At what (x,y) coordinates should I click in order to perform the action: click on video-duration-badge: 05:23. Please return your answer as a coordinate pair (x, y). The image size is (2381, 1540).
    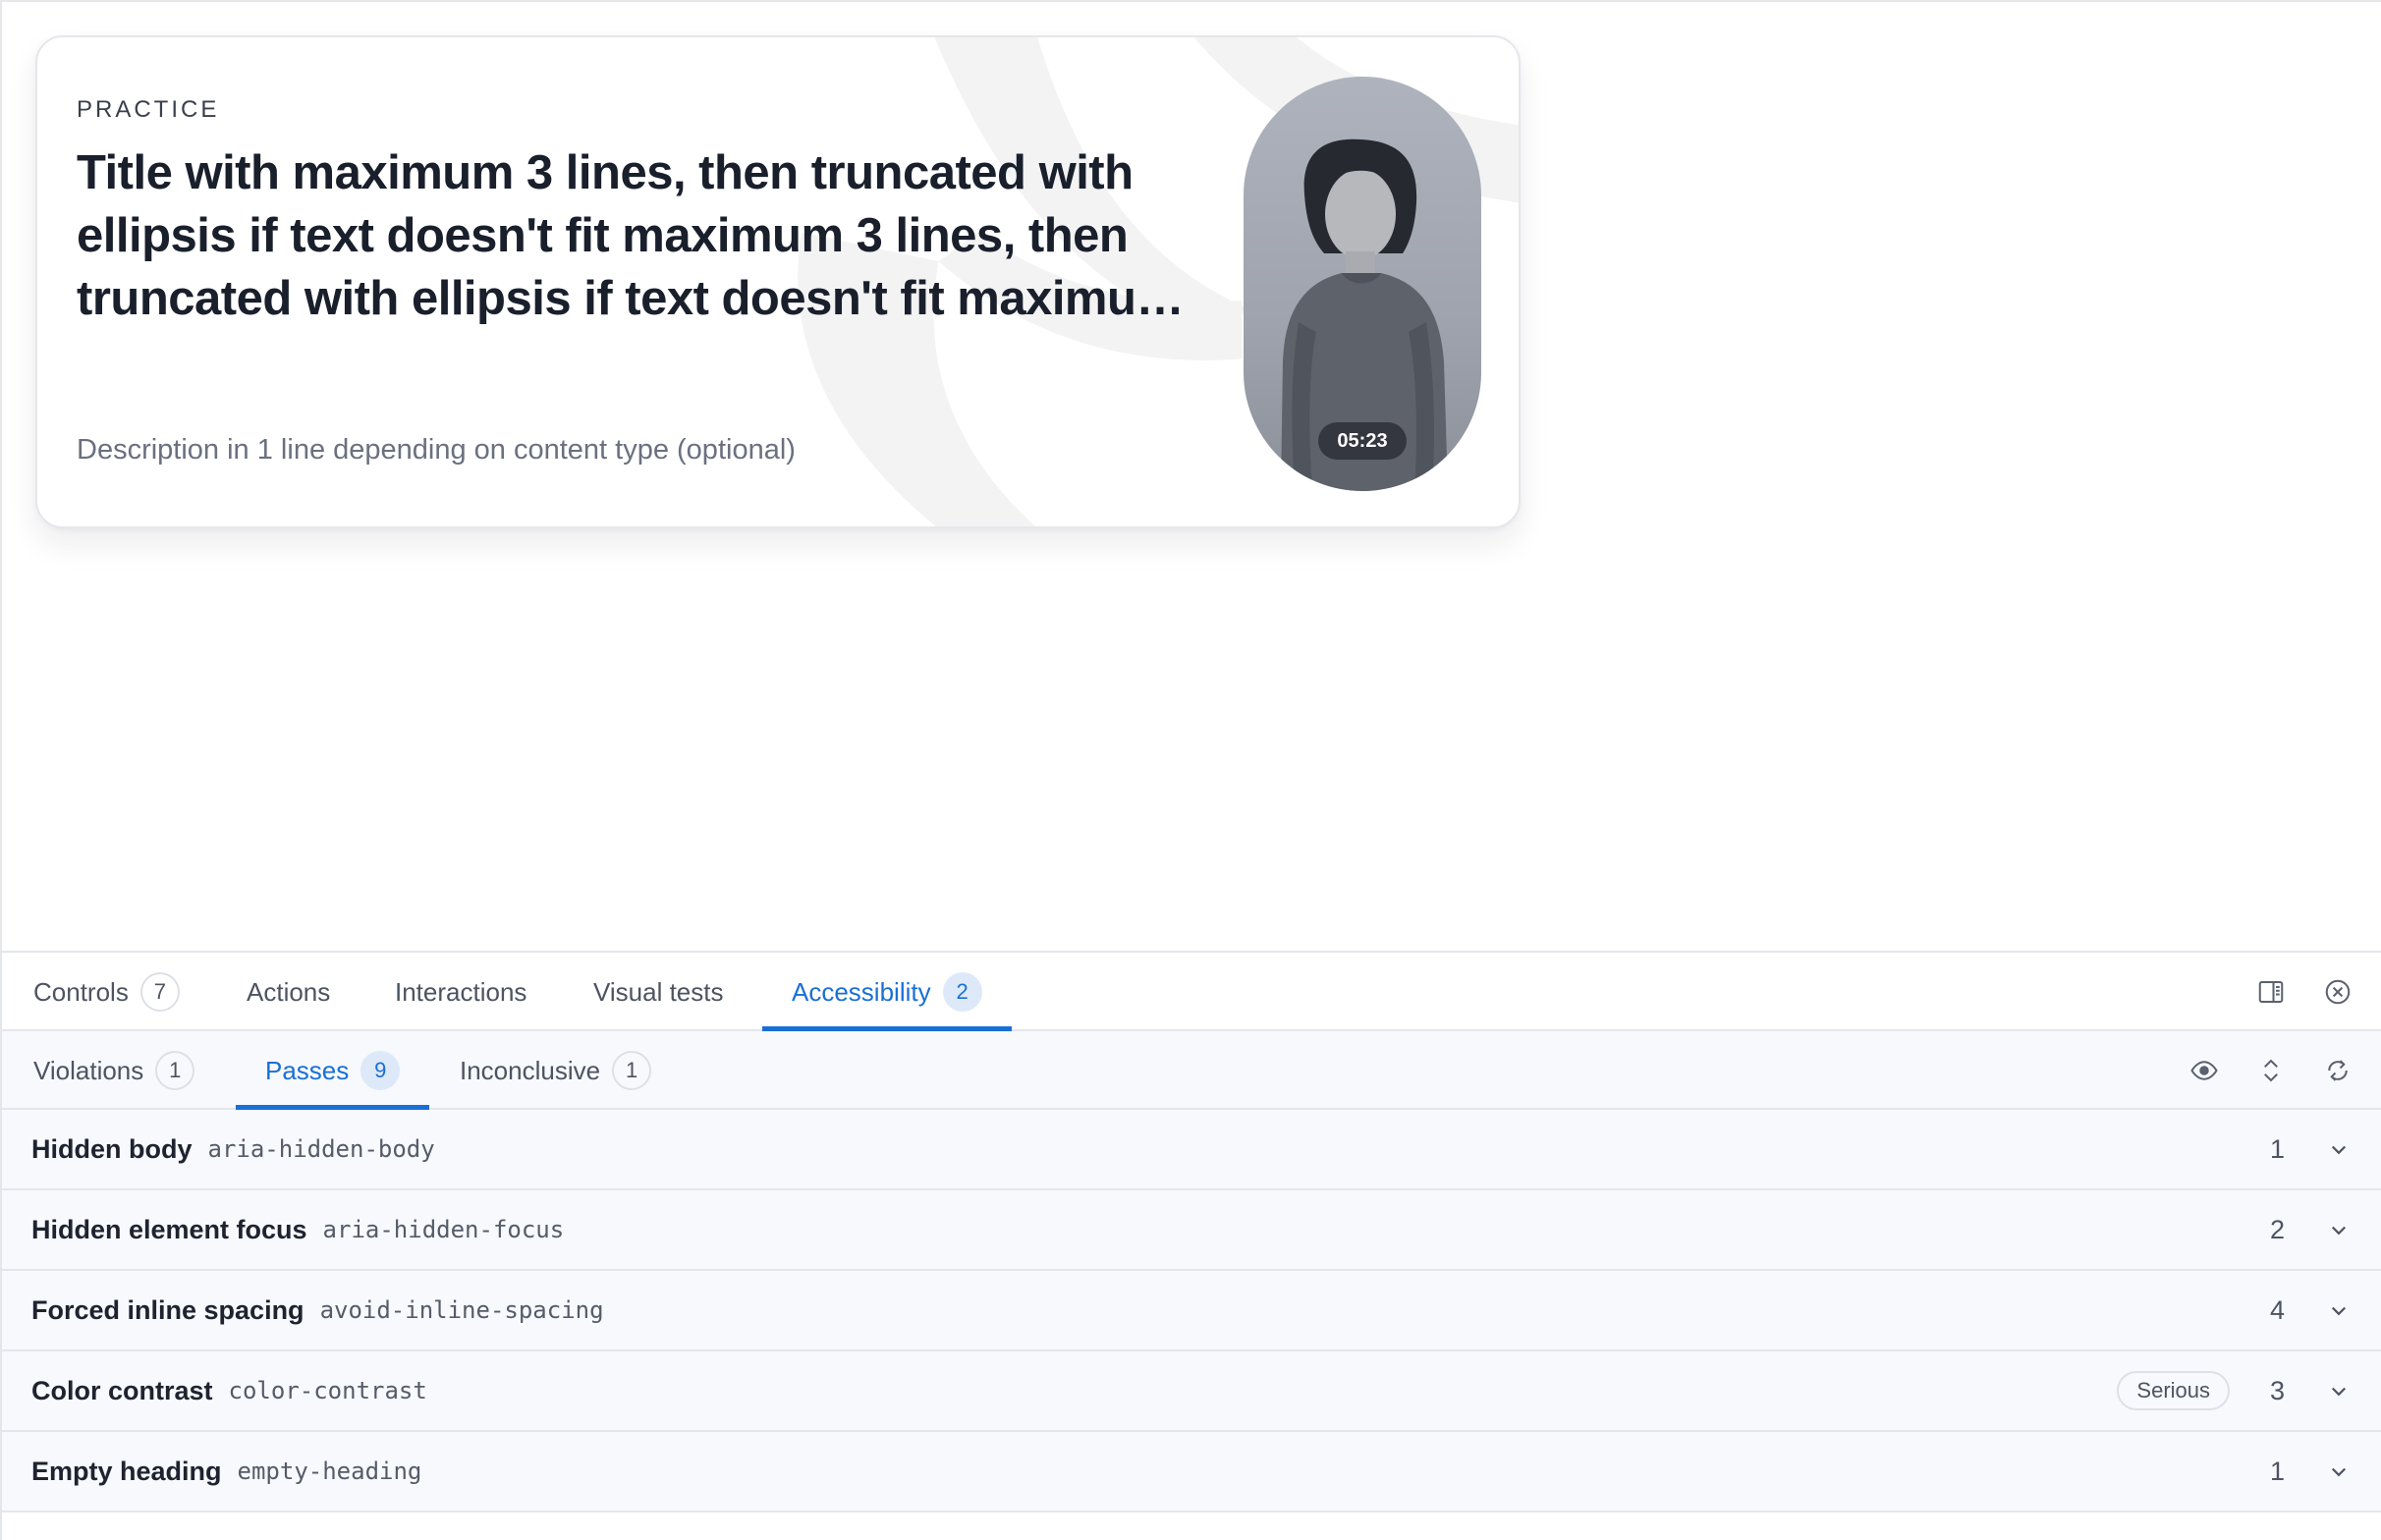
    Looking at the image, I should click on (1362, 441).